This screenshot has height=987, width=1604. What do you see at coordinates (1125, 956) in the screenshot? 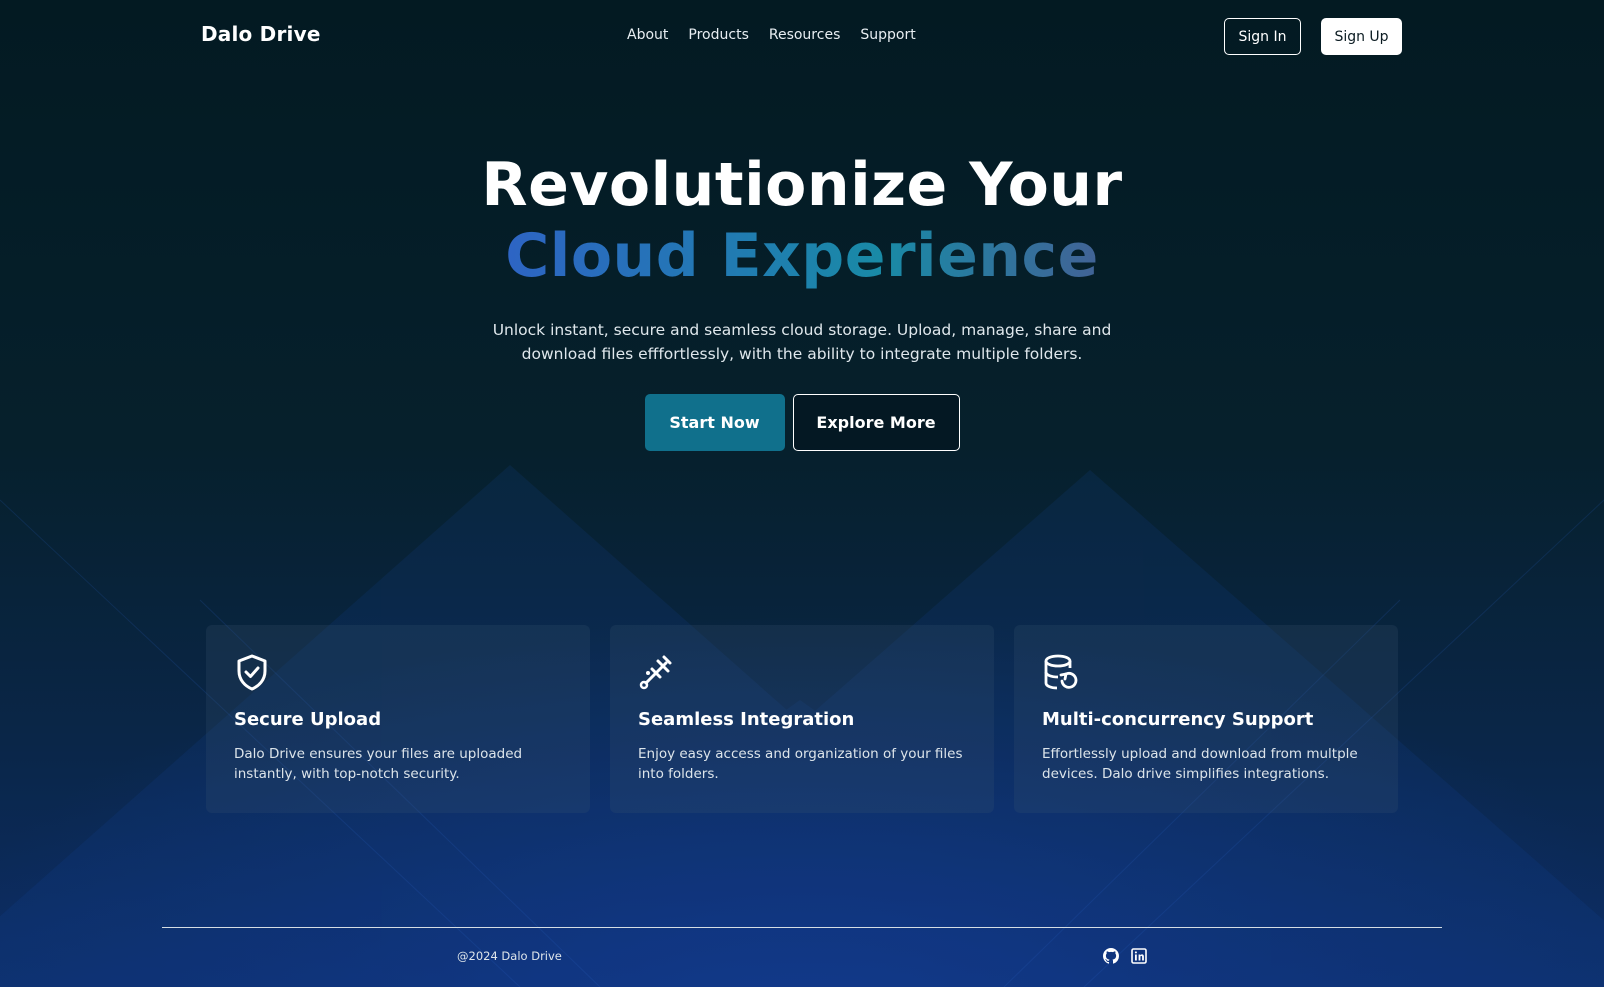
I see `footer-socials` at bounding box center [1125, 956].